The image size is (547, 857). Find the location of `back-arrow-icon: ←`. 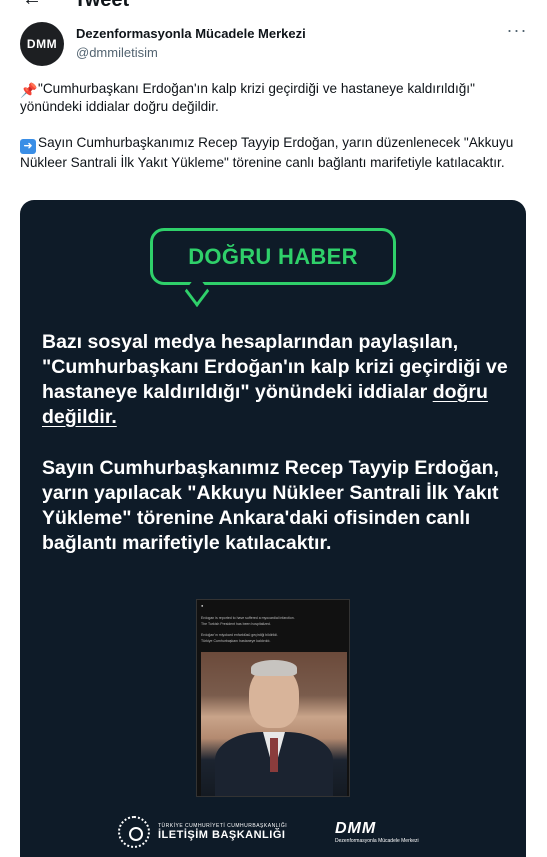

back-arrow-icon: ← is located at coordinates (32, 5).